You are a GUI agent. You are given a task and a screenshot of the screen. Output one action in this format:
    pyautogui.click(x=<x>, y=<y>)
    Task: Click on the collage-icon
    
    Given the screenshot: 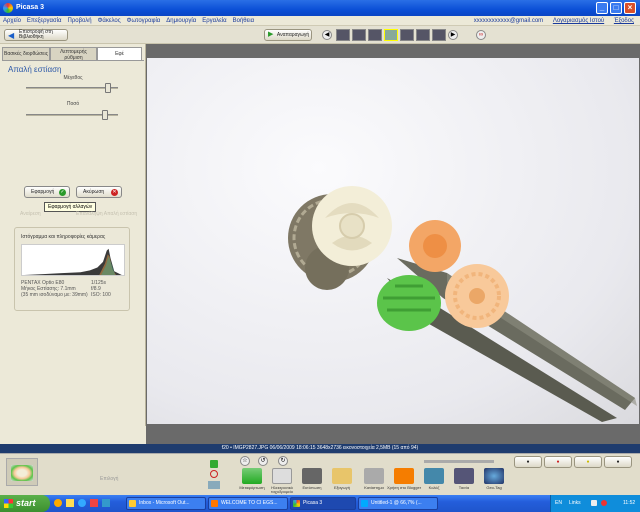 What is the action you would take?
    pyautogui.click(x=434, y=476)
    